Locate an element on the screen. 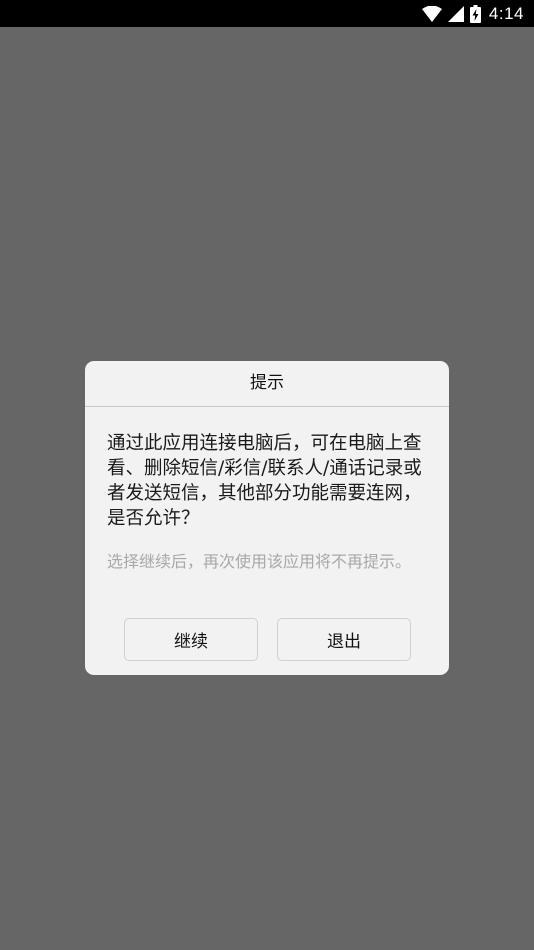 This screenshot has height=950, width=534. status-bar: 4:14 is located at coordinates (267, 13).